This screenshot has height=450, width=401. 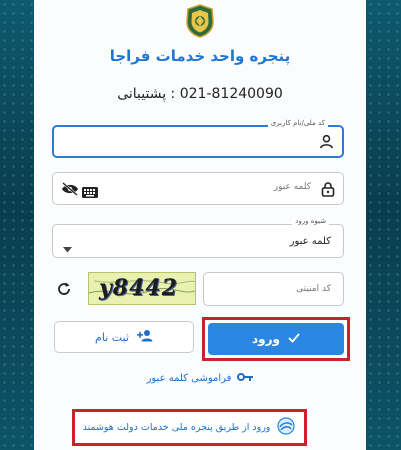 What do you see at coordinates (326, 143) in the screenshot?
I see `user-icon` at bounding box center [326, 143].